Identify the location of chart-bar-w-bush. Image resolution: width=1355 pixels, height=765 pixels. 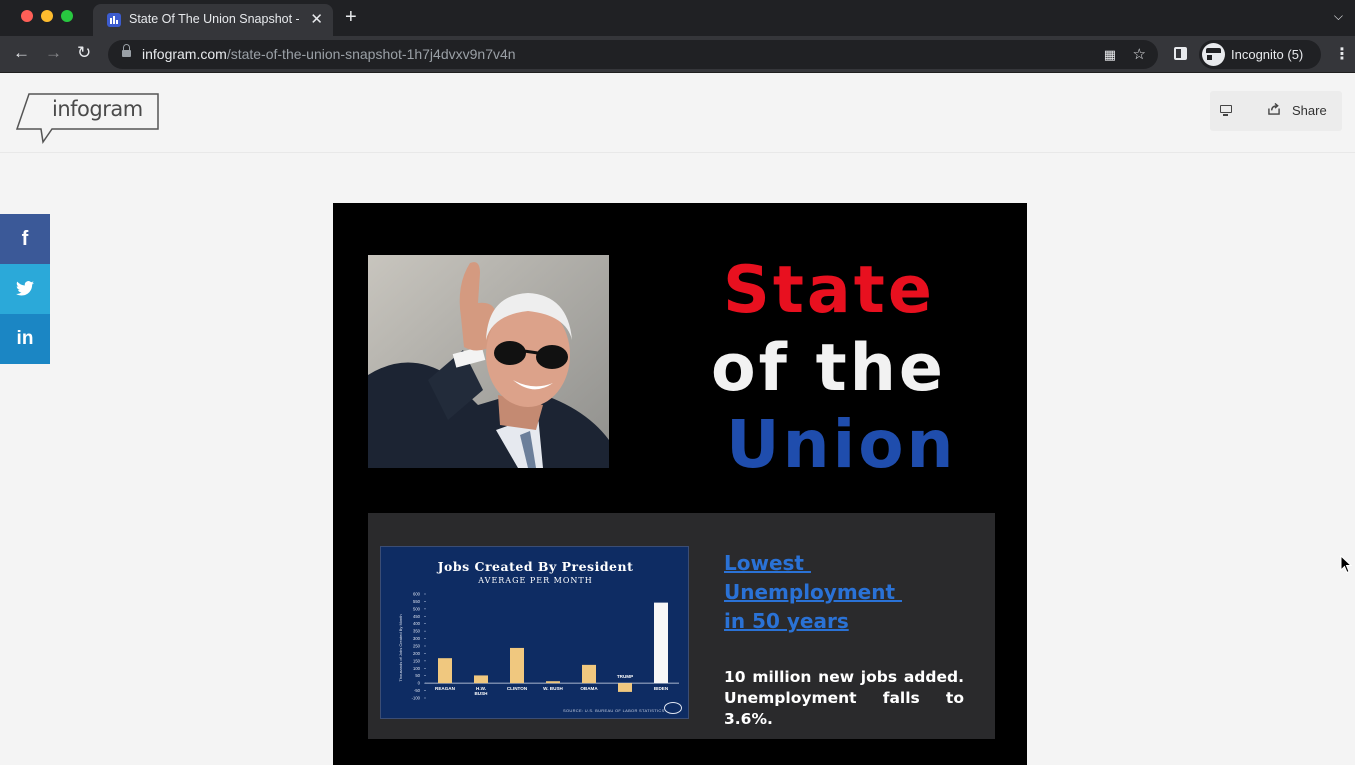
(553, 682).